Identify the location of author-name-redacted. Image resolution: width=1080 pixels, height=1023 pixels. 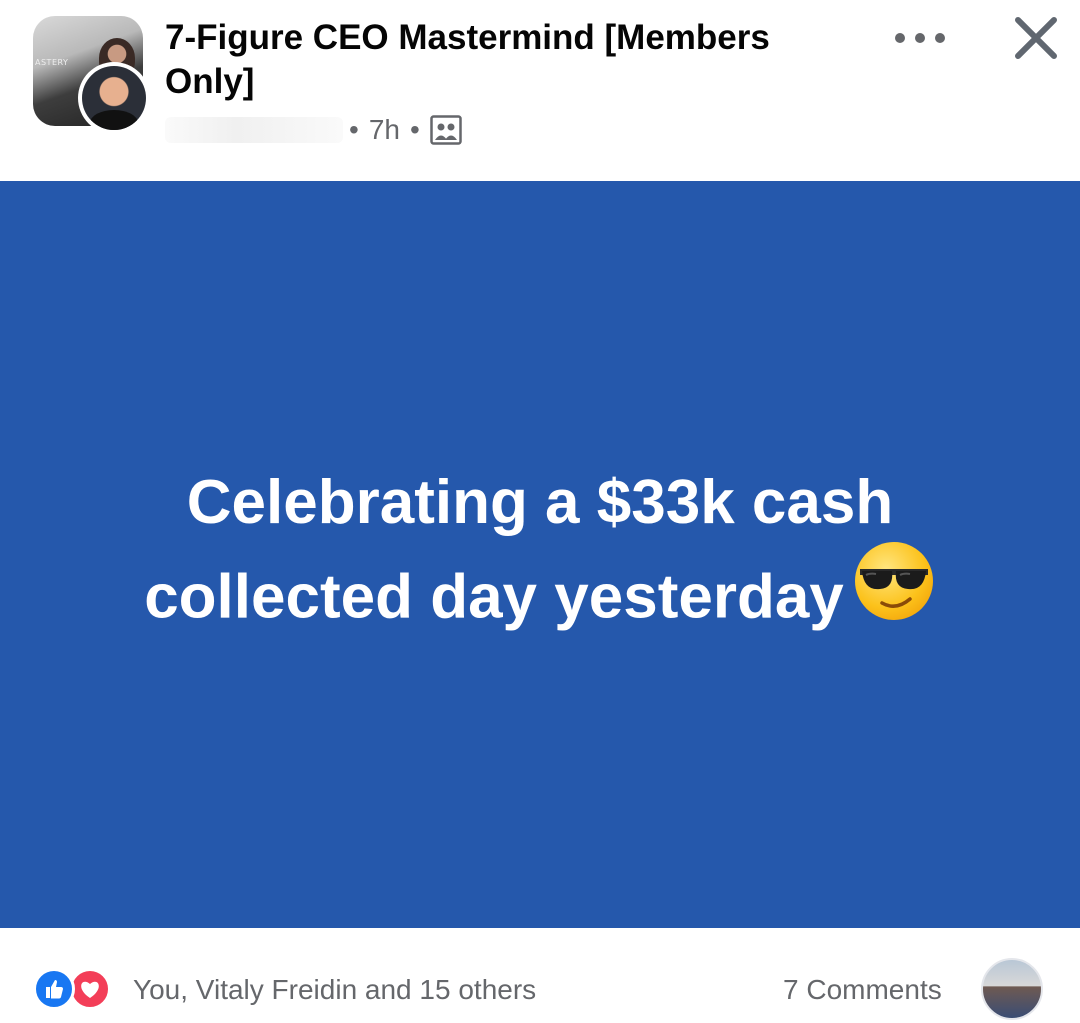
(254, 130).